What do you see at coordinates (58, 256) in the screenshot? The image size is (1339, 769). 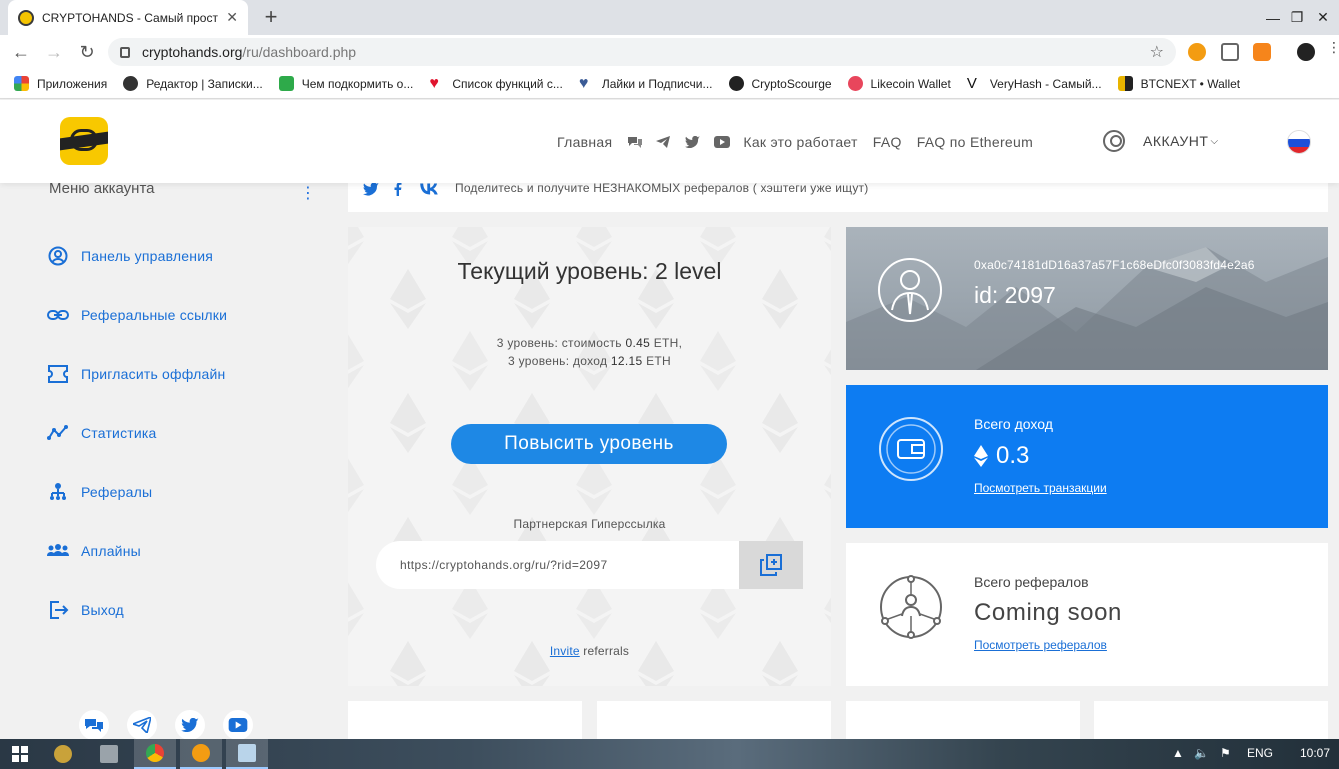 I see `user-circle-icon` at bounding box center [58, 256].